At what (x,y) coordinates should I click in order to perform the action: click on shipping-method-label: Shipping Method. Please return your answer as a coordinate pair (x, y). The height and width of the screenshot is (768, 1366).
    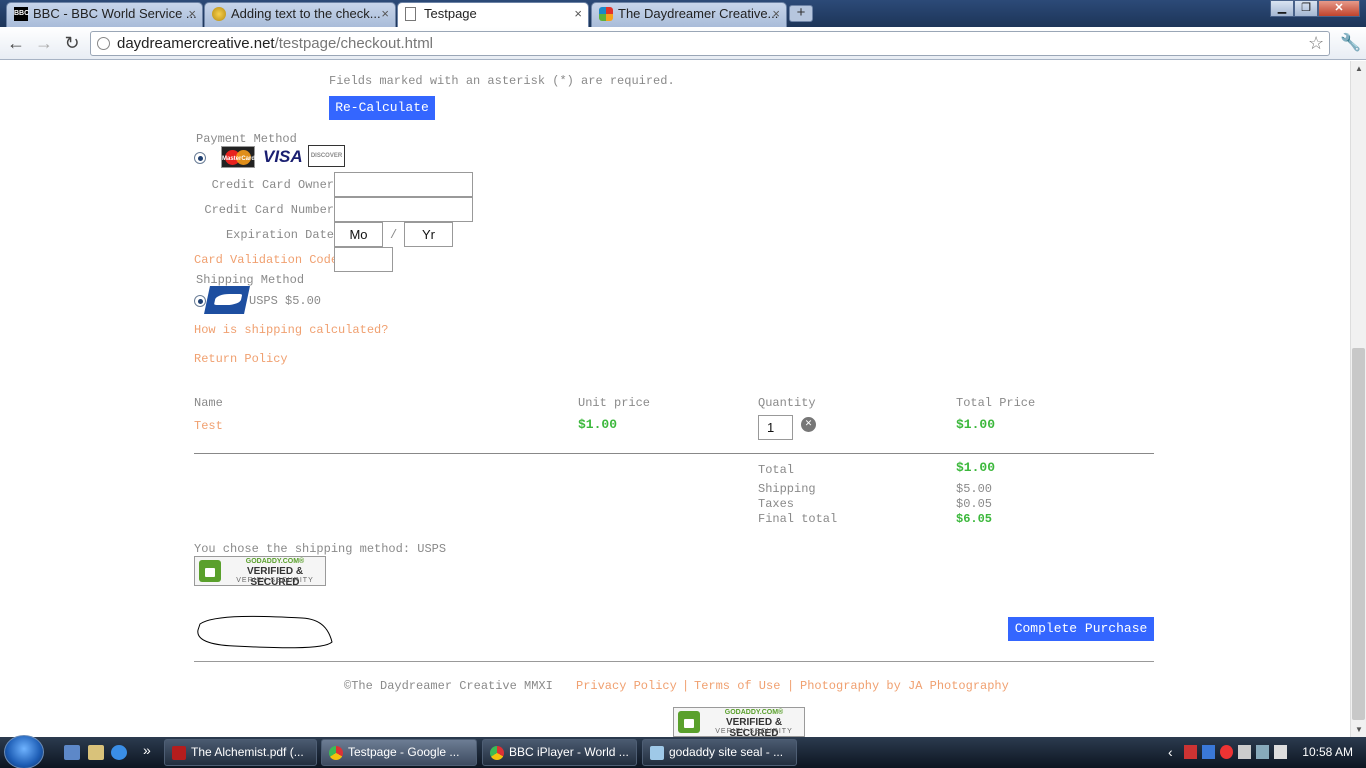
    Looking at the image, I should click on (250, 280).